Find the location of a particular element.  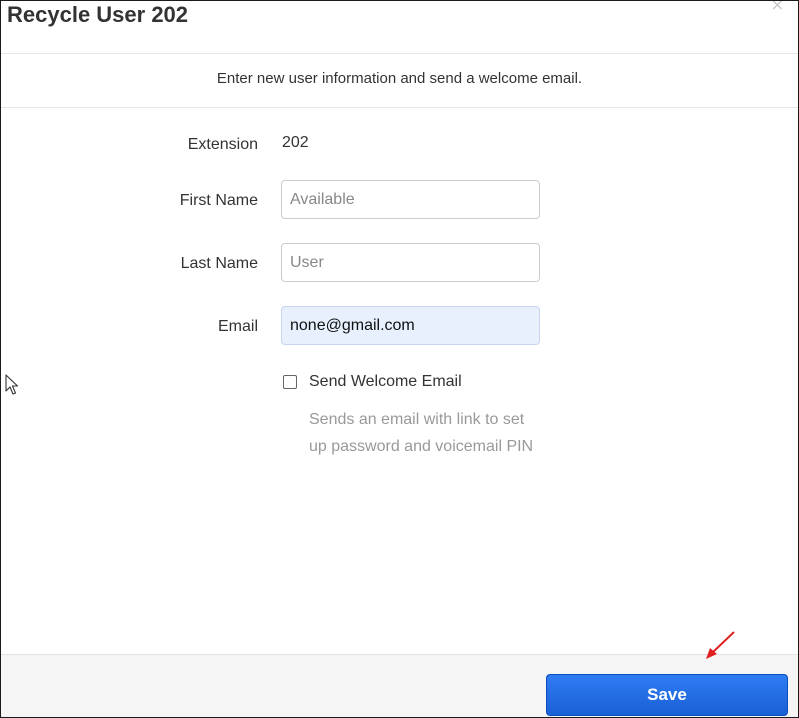

mouse-pointer-icon is located at coordinates (12, 384).